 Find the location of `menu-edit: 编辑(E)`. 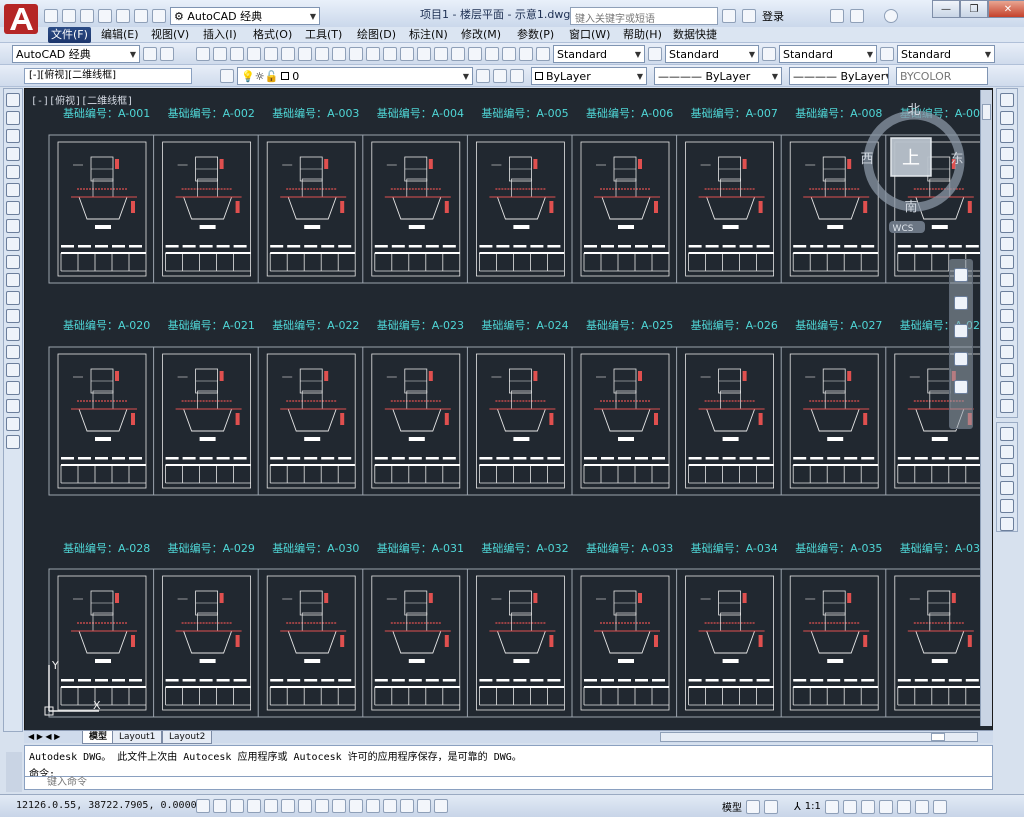

menu-edit: 编辑(E) is located at coordinates (120, 35).